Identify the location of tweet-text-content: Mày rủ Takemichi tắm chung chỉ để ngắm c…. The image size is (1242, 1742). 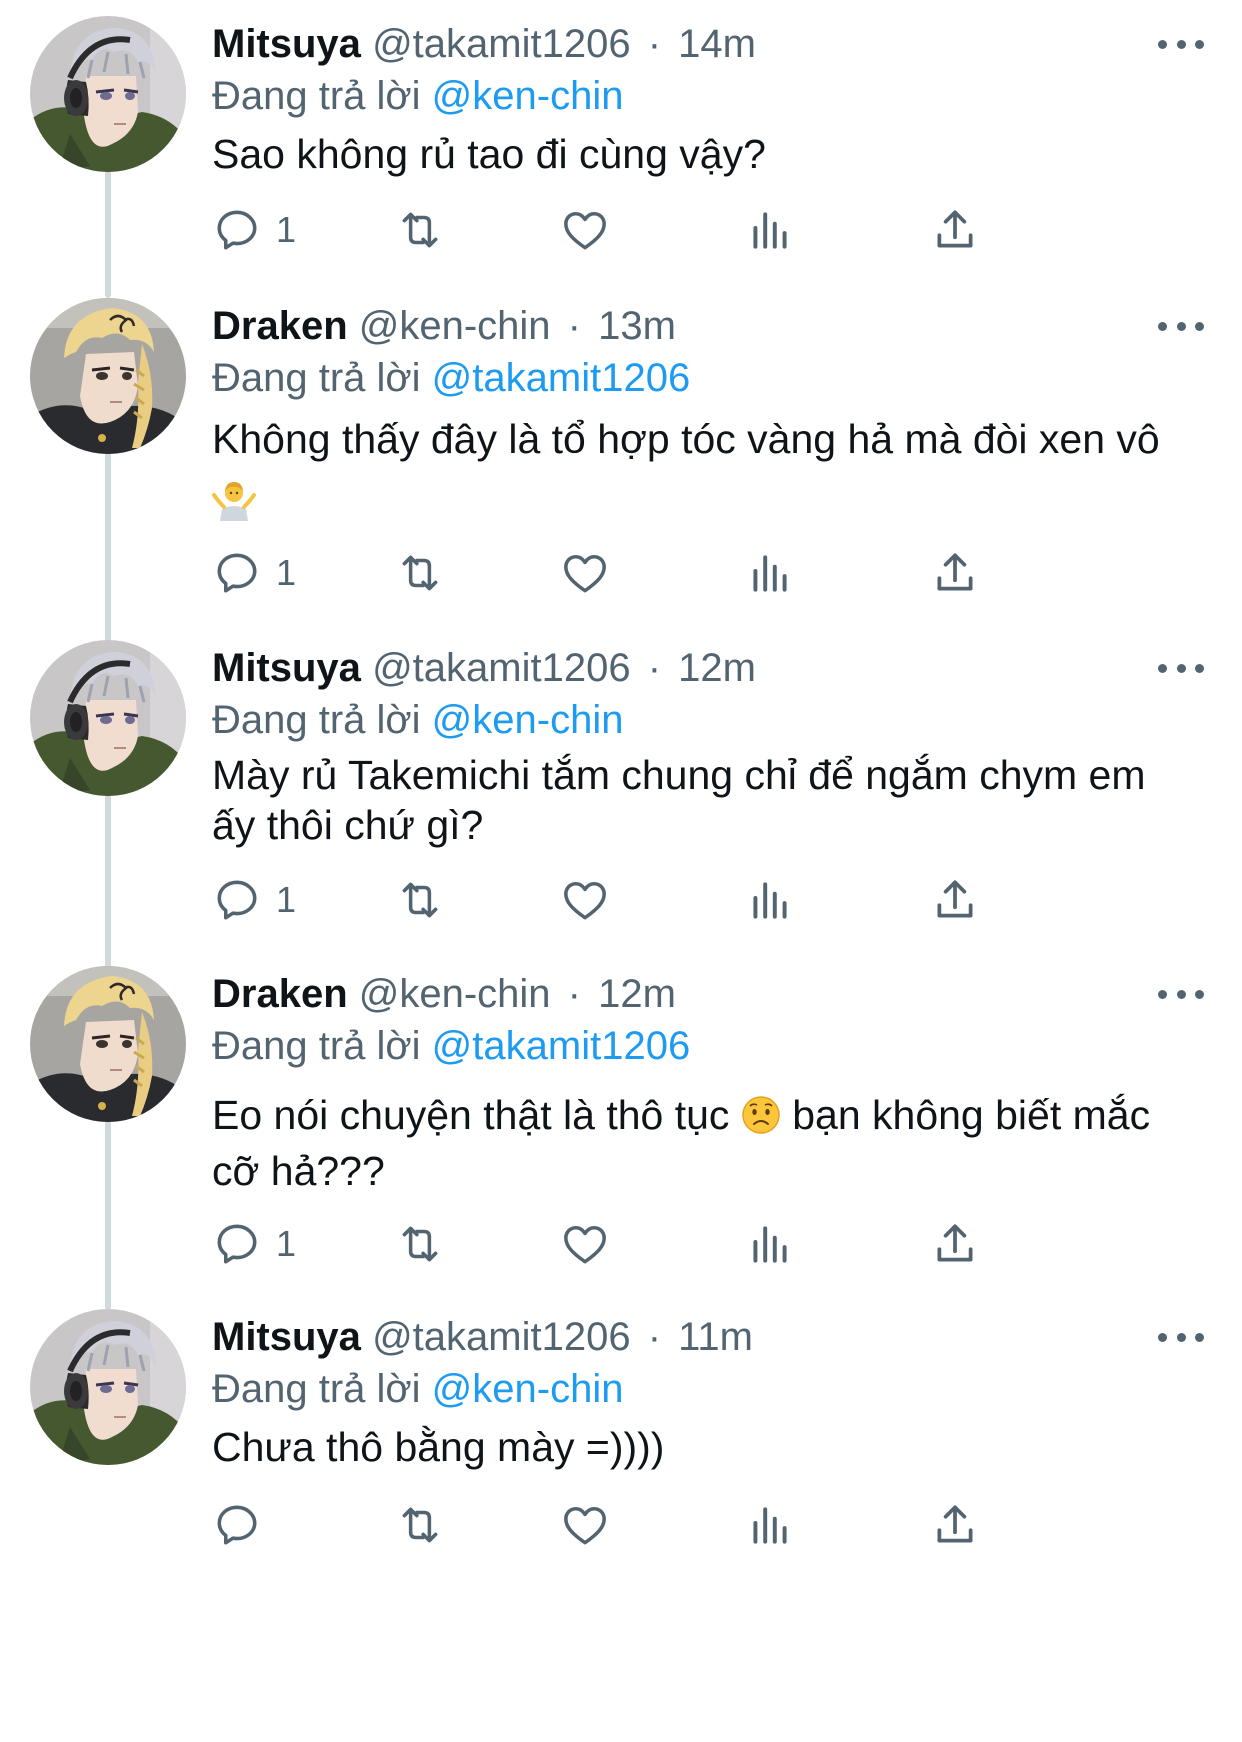
(679, 800).